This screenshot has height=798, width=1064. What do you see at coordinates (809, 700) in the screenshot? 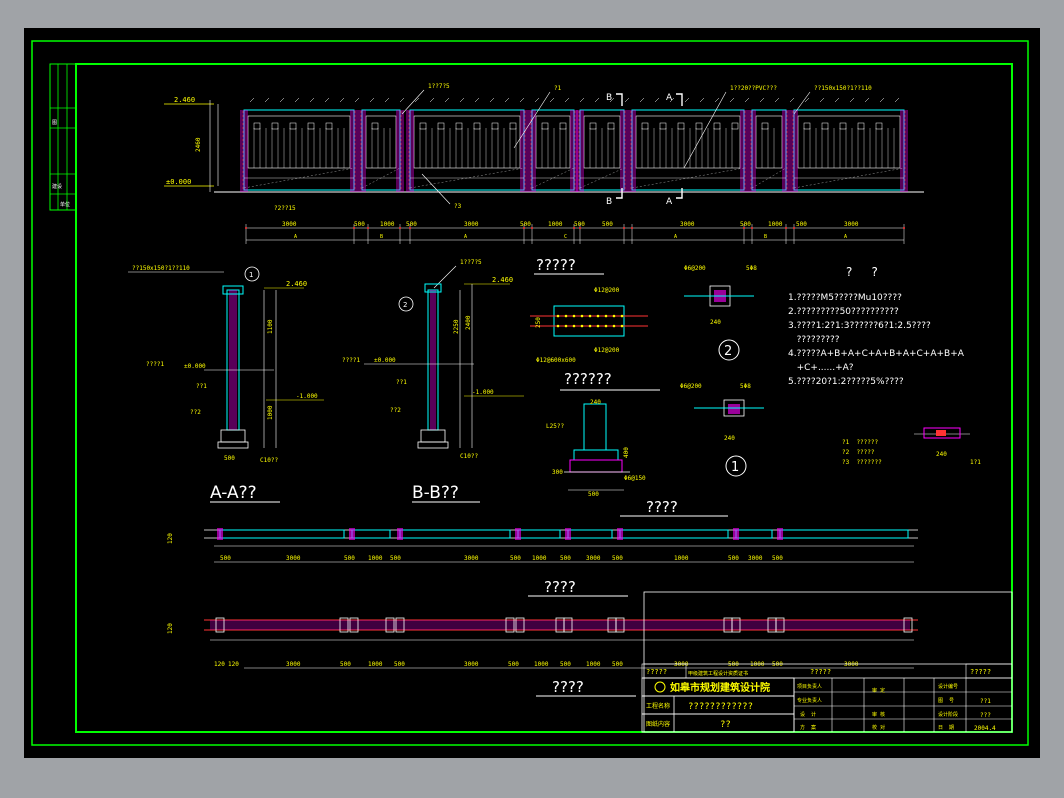
I see `role-label: 专业负责人` at bounding box center [809, 700].